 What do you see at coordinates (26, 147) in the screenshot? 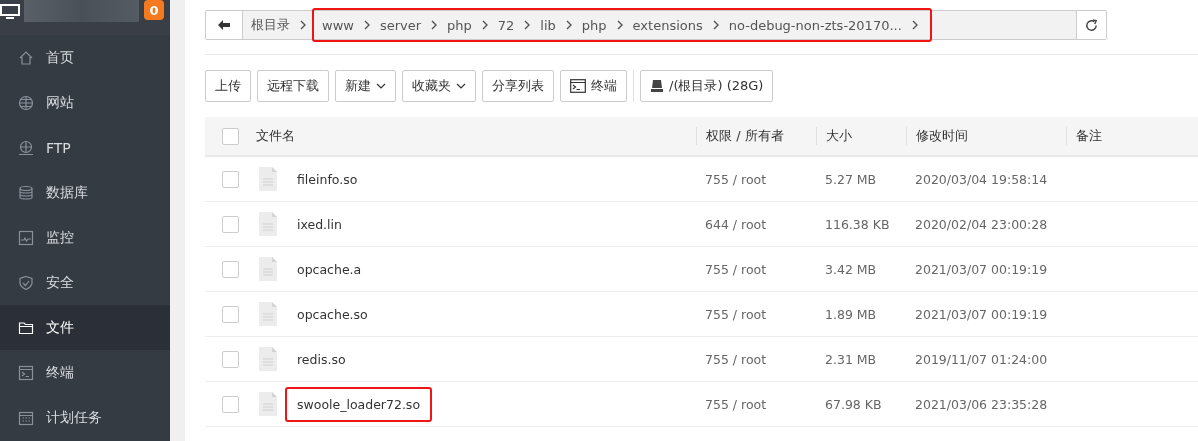
I see `ftp-icon` at bounding box center [26, 147].